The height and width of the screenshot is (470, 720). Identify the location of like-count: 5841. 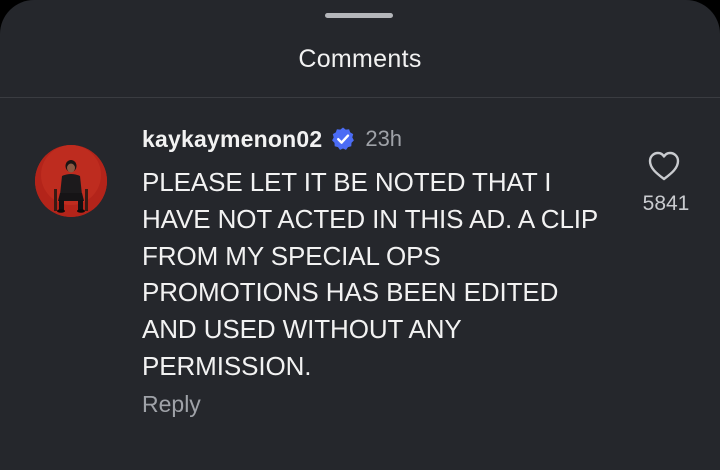
(666, 203).